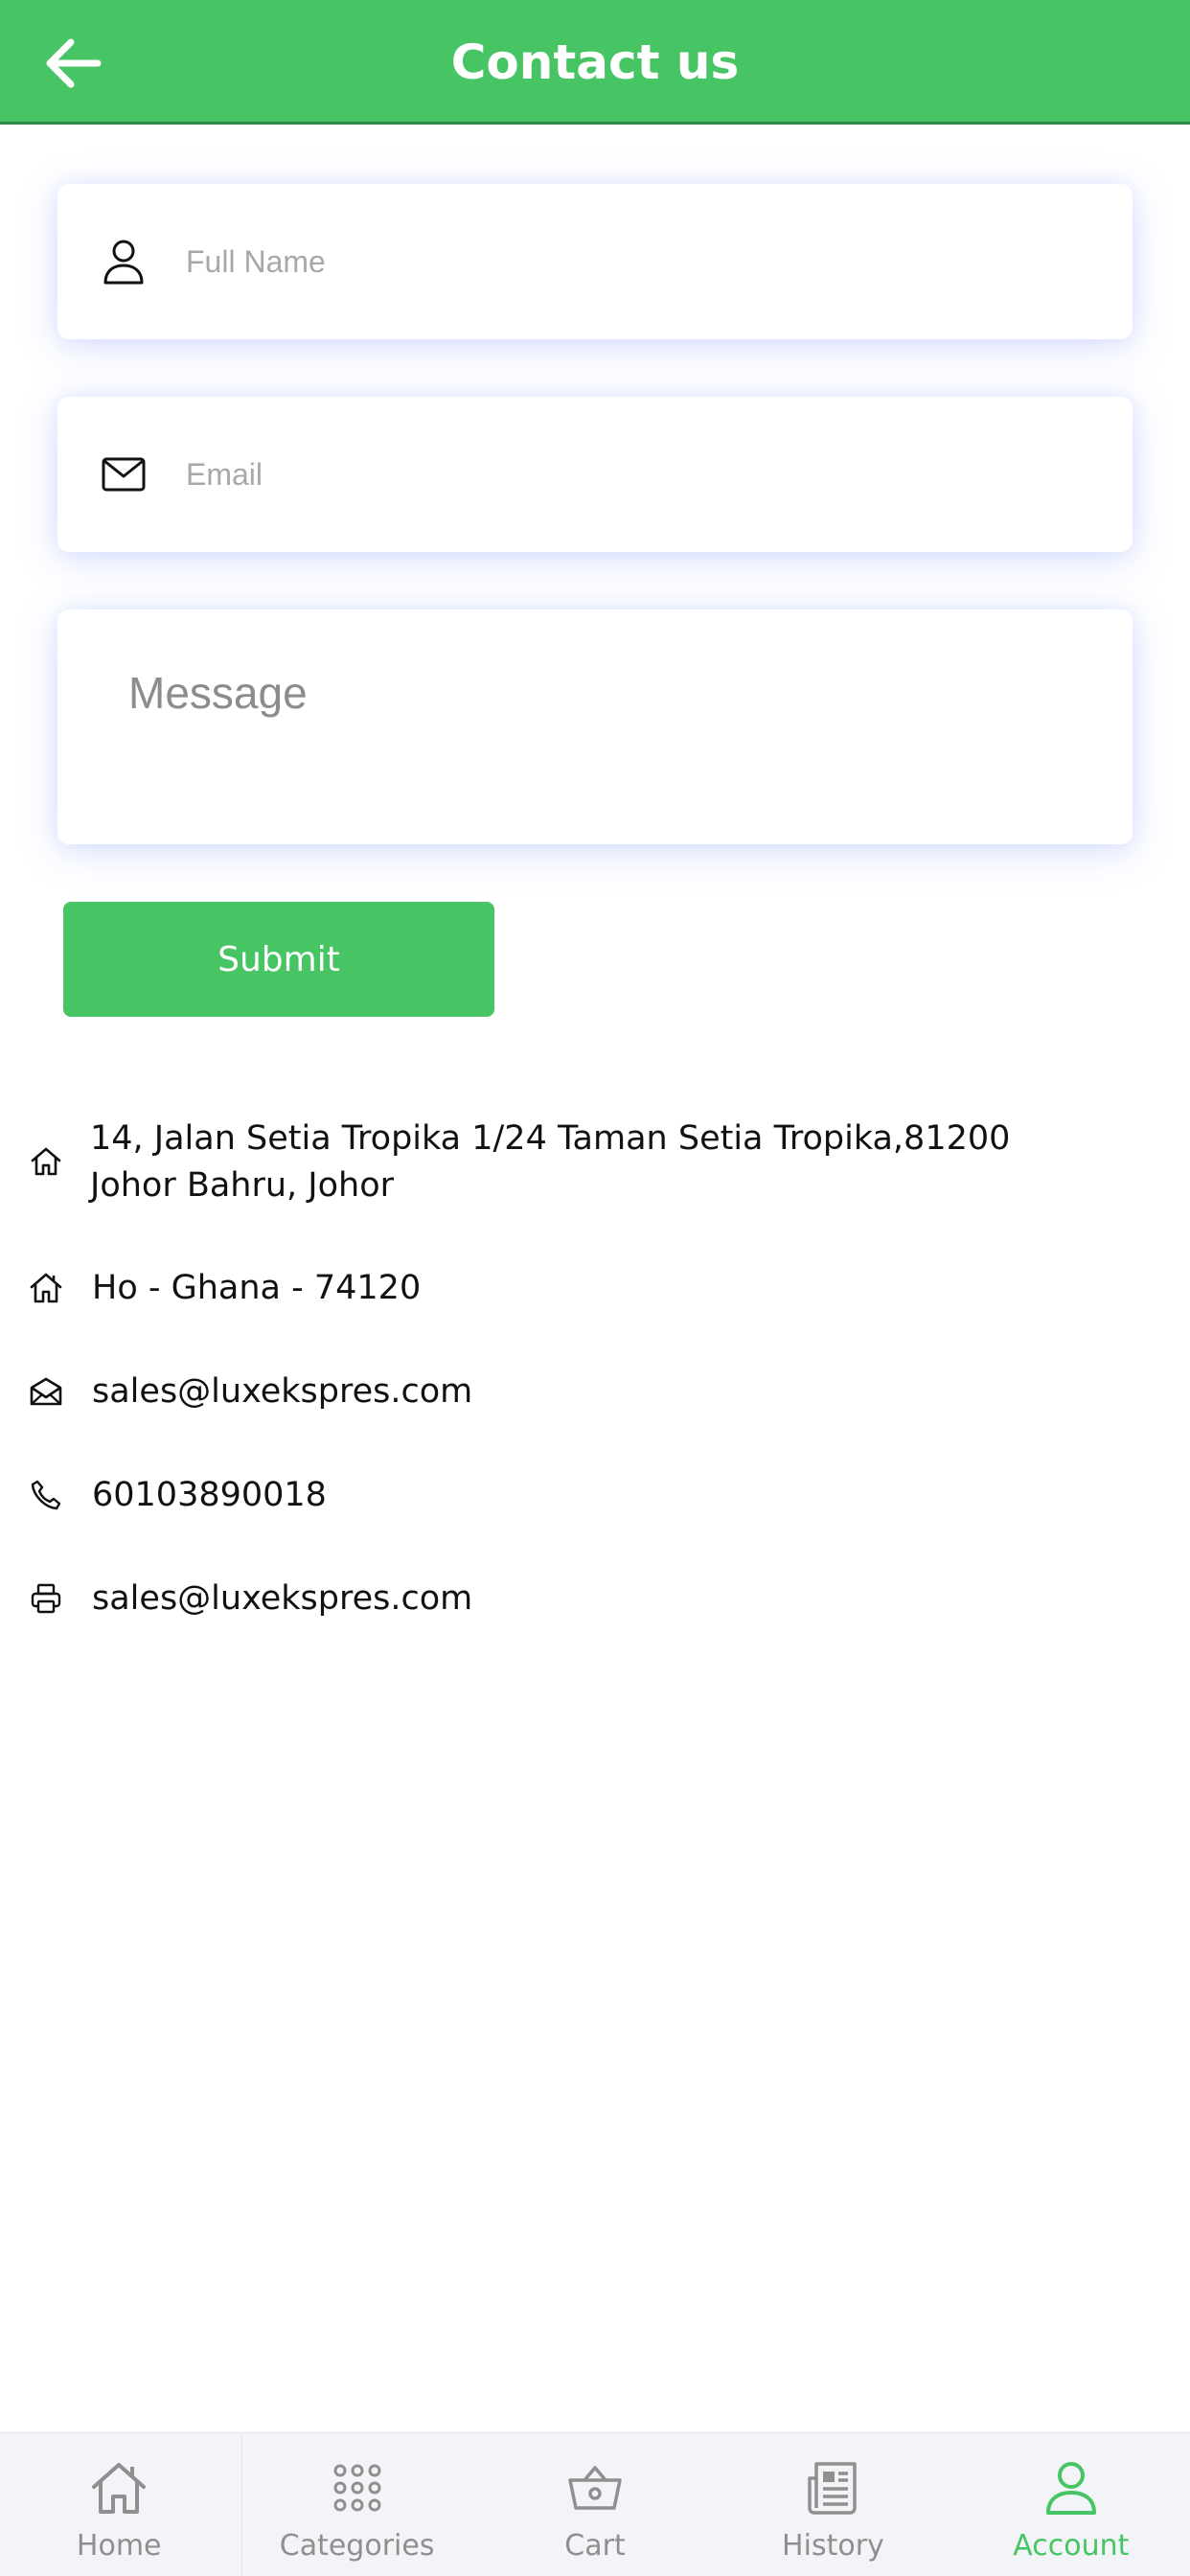 The image size is (1190, 2576). I want to click on newspaper-icon, so click(833, 2487).